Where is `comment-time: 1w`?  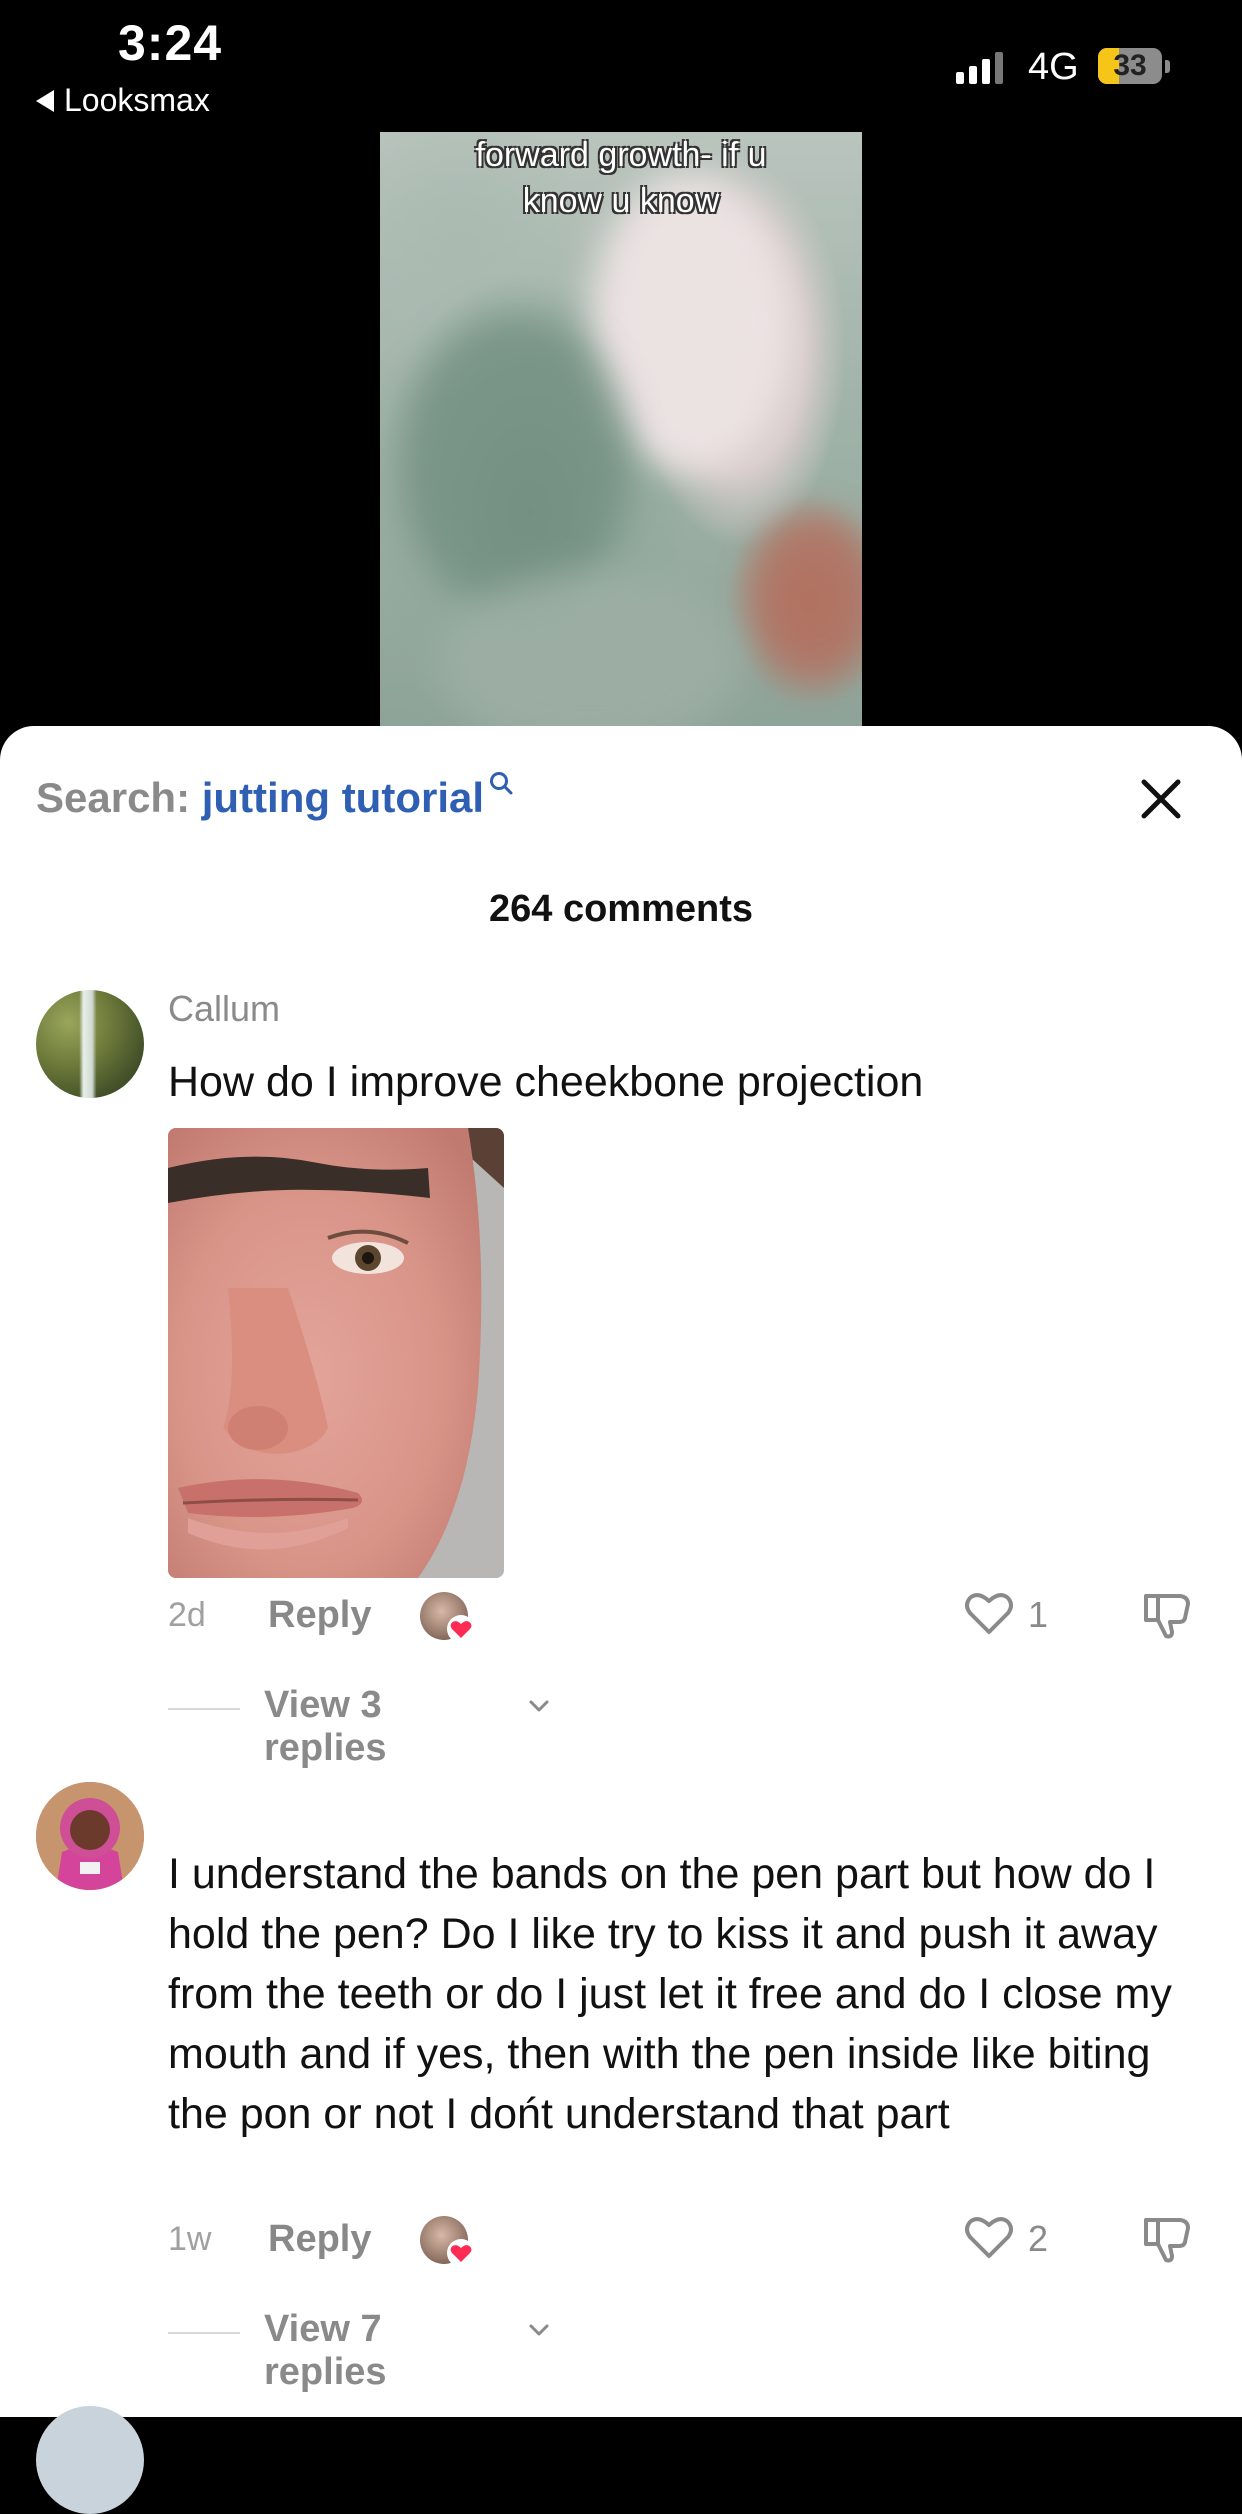 comment-time: 1w is located at coordinates (190, 2239).